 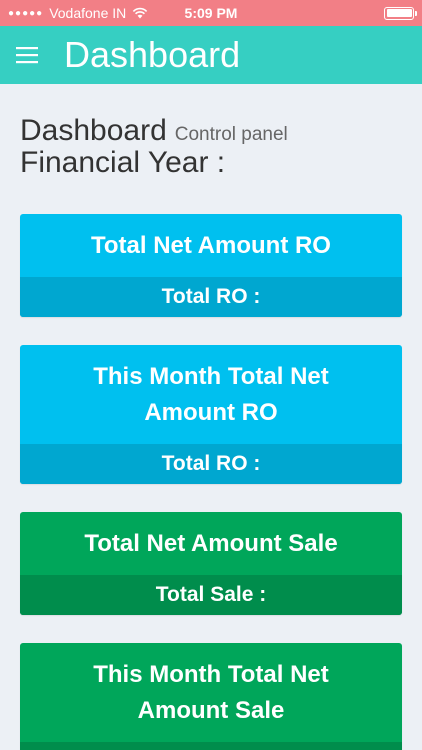 I want to click on status-bar: ●●●●● Vodafone IN 5:09 PM, so click(x=211, y=13).